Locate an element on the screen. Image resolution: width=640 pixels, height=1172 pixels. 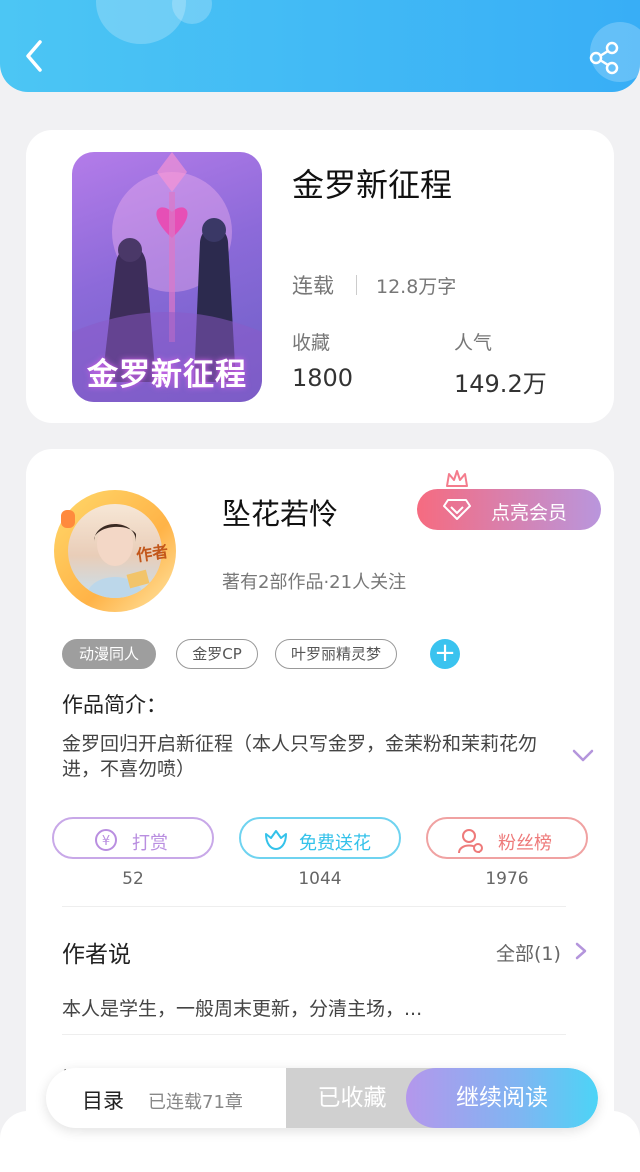
intro-heading: 作品简介： is located at coordinates (114, 705).